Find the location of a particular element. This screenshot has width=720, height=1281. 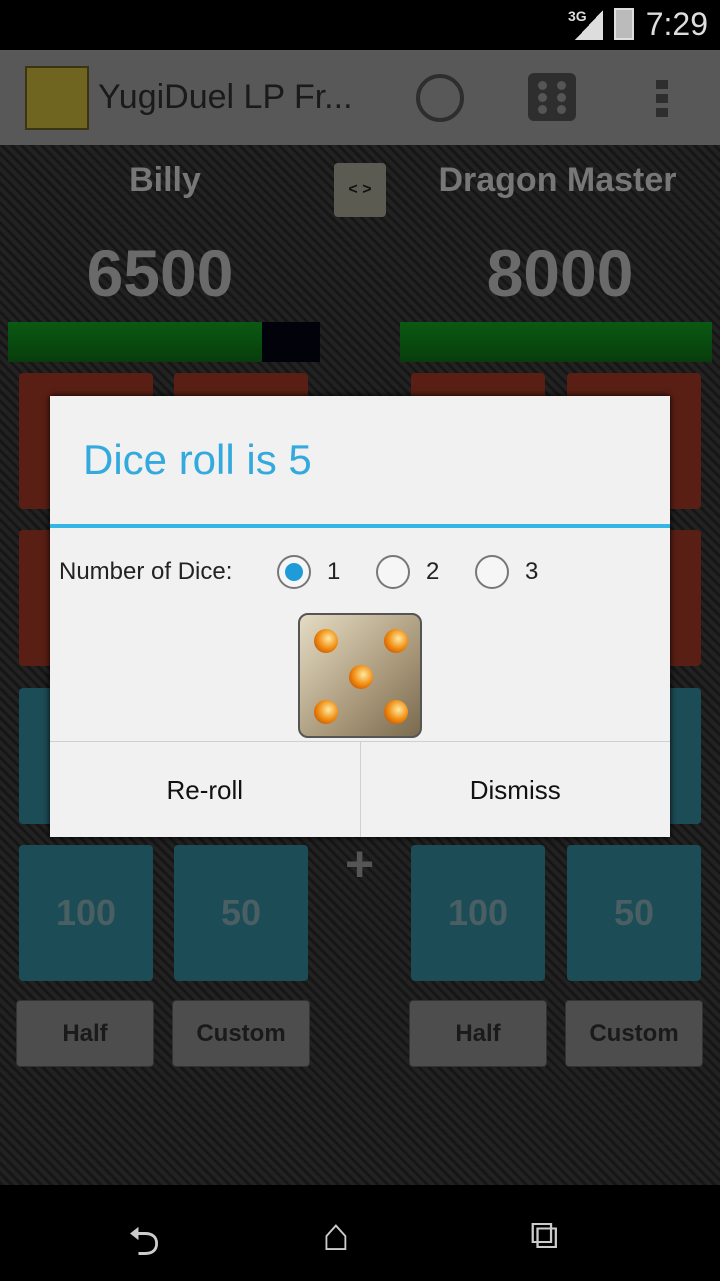

plus-icon: + is located at coordinates (360, 864).